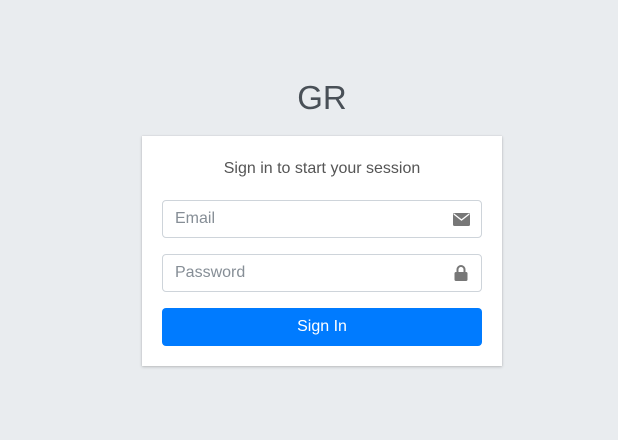  I want to click on envelope-icon, so click(461, 219).